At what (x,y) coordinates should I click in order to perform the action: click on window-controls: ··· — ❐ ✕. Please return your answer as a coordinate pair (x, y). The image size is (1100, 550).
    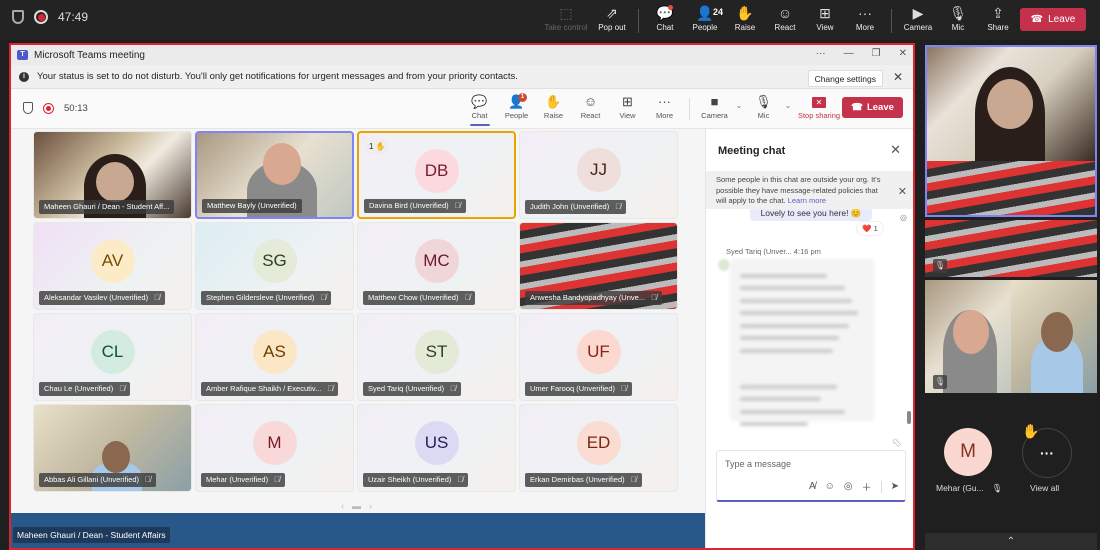
    Looking at the image, I should click on (861, 53).